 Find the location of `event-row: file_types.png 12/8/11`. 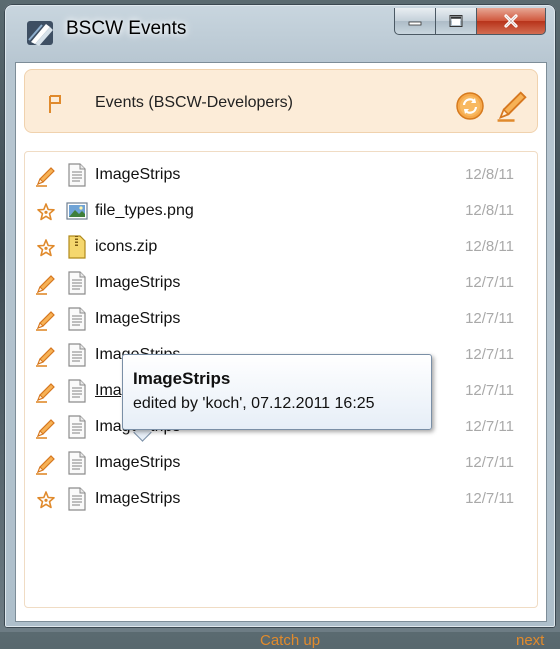

event-row: file_types.png 12/8/11 is located at coordinates (280, 212).